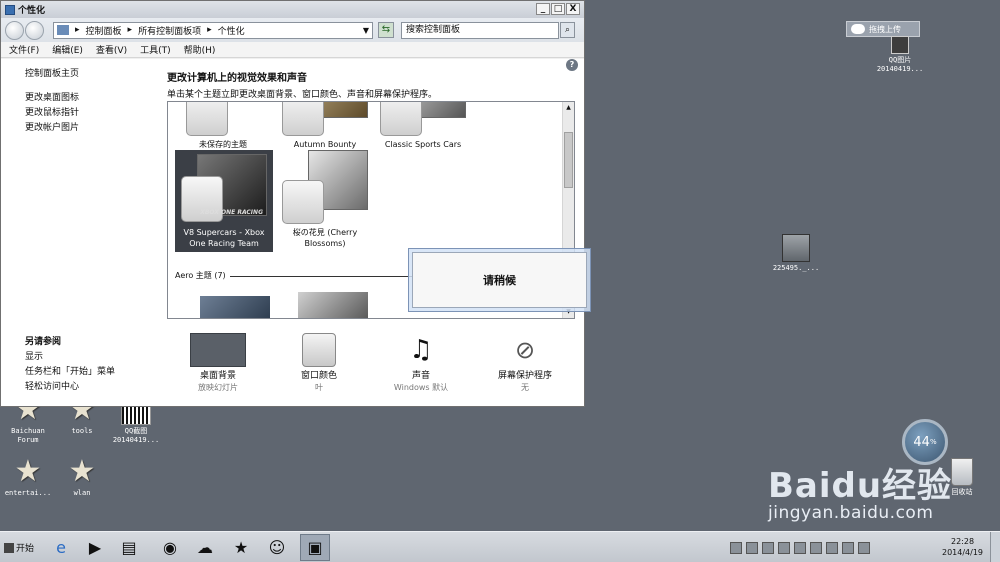 The height and width of the screenshot is (562, 1000). I want to click on theme-classic-sports-cars: Classic Sports Cars, so click(423, 126).